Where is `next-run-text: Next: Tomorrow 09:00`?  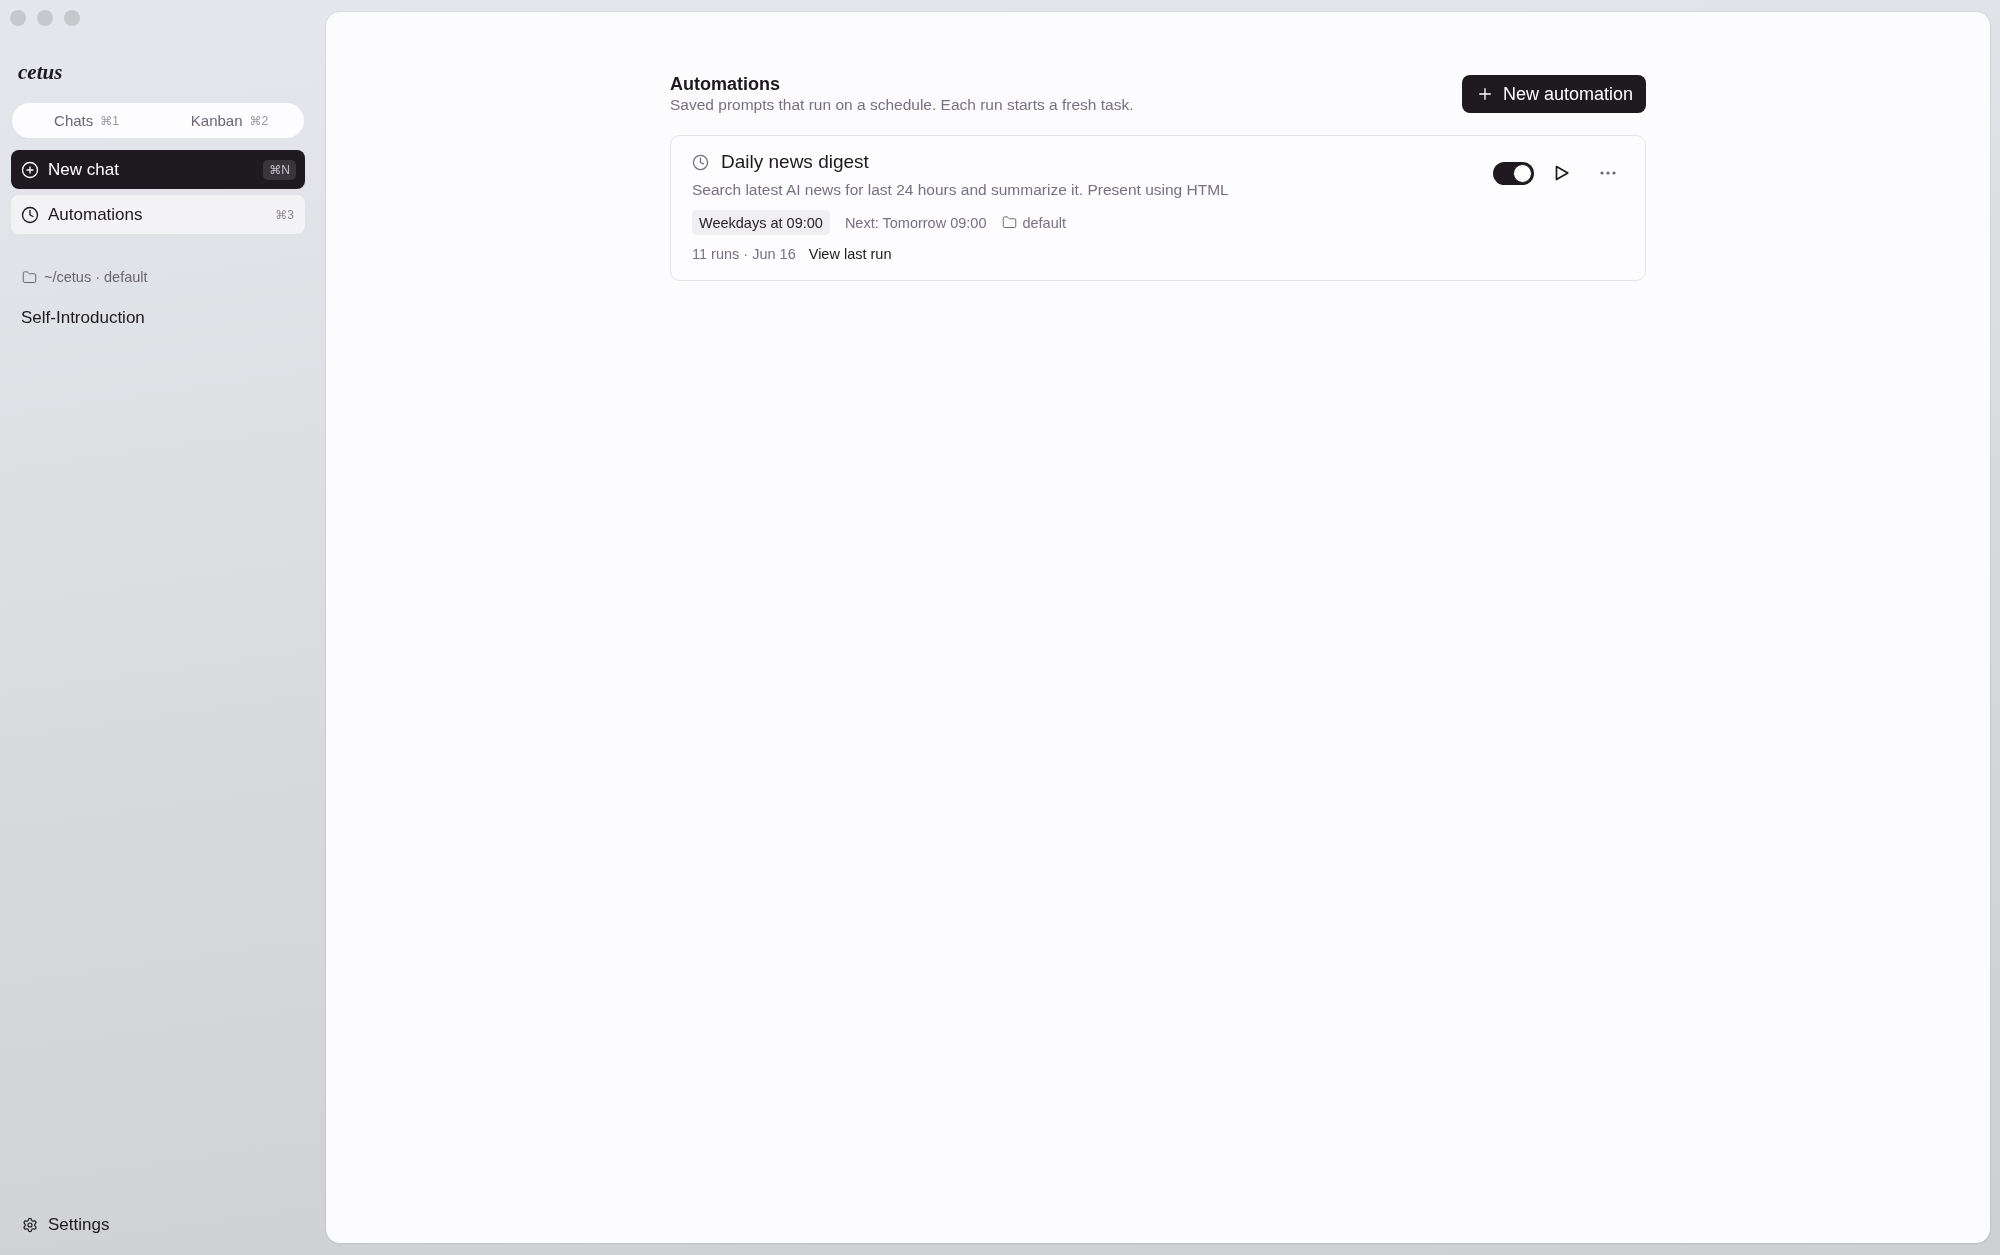 next-run-text: Next: Tomorrow 09:00 is located at coordinates (915, 222).